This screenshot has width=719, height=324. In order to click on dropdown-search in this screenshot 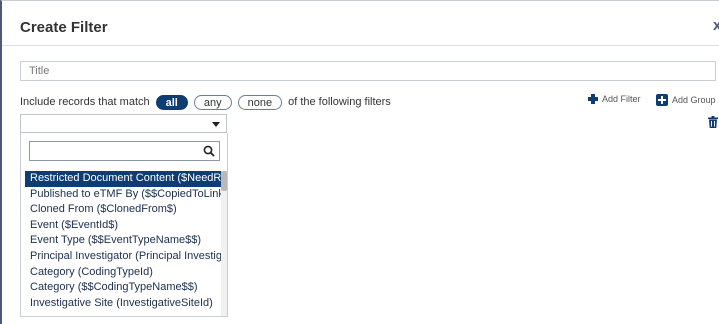, I will do `click(124, 151)`.